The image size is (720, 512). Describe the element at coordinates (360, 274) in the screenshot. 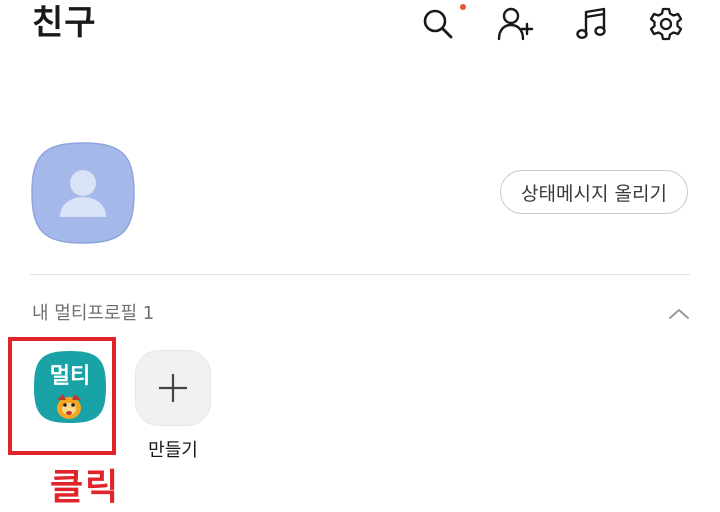

I see `divider` at that location.